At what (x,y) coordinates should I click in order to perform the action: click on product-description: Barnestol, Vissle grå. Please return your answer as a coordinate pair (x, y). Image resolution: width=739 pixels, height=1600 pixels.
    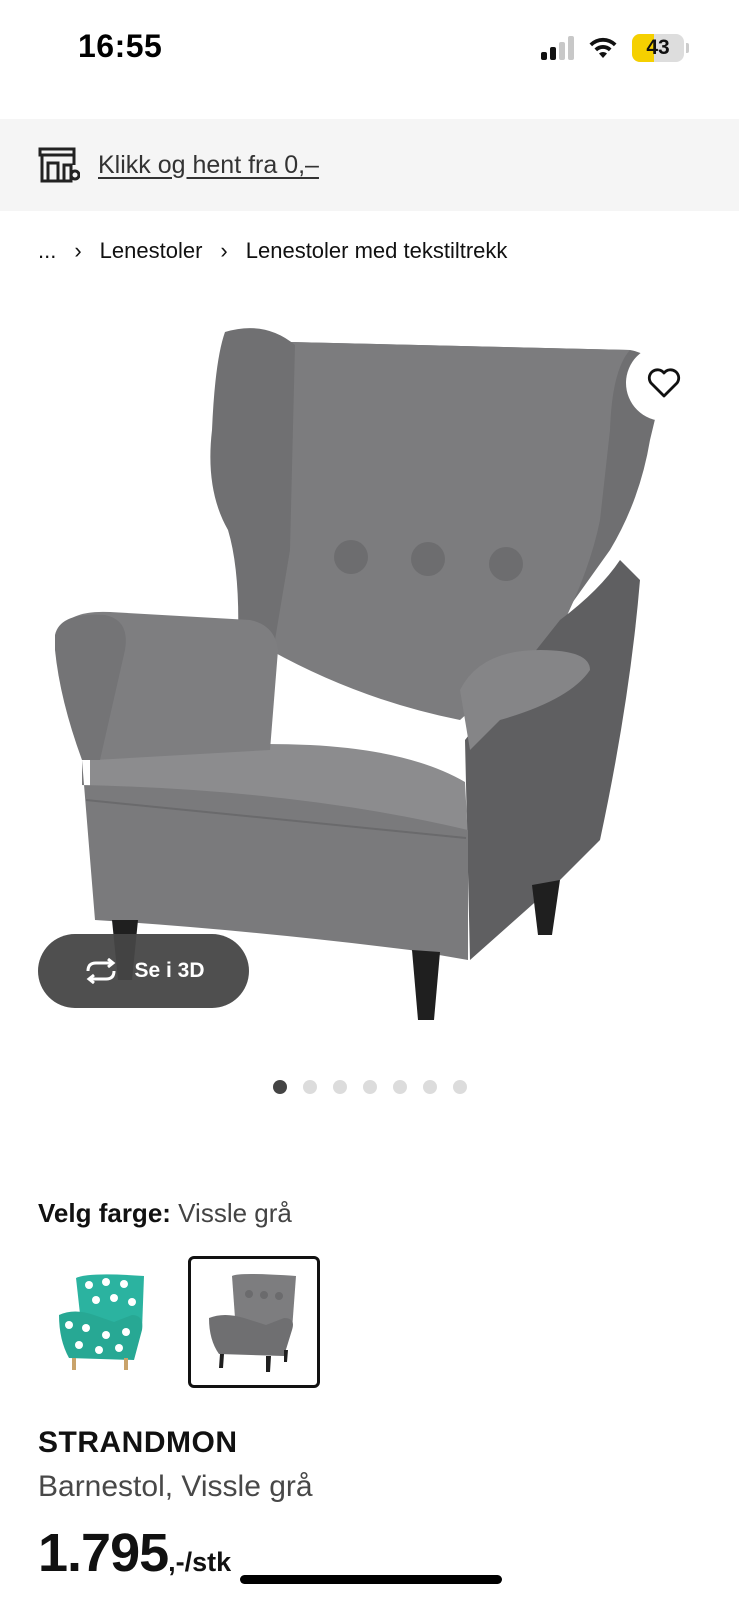
    Looking at the image, I should click on (175, 1486).